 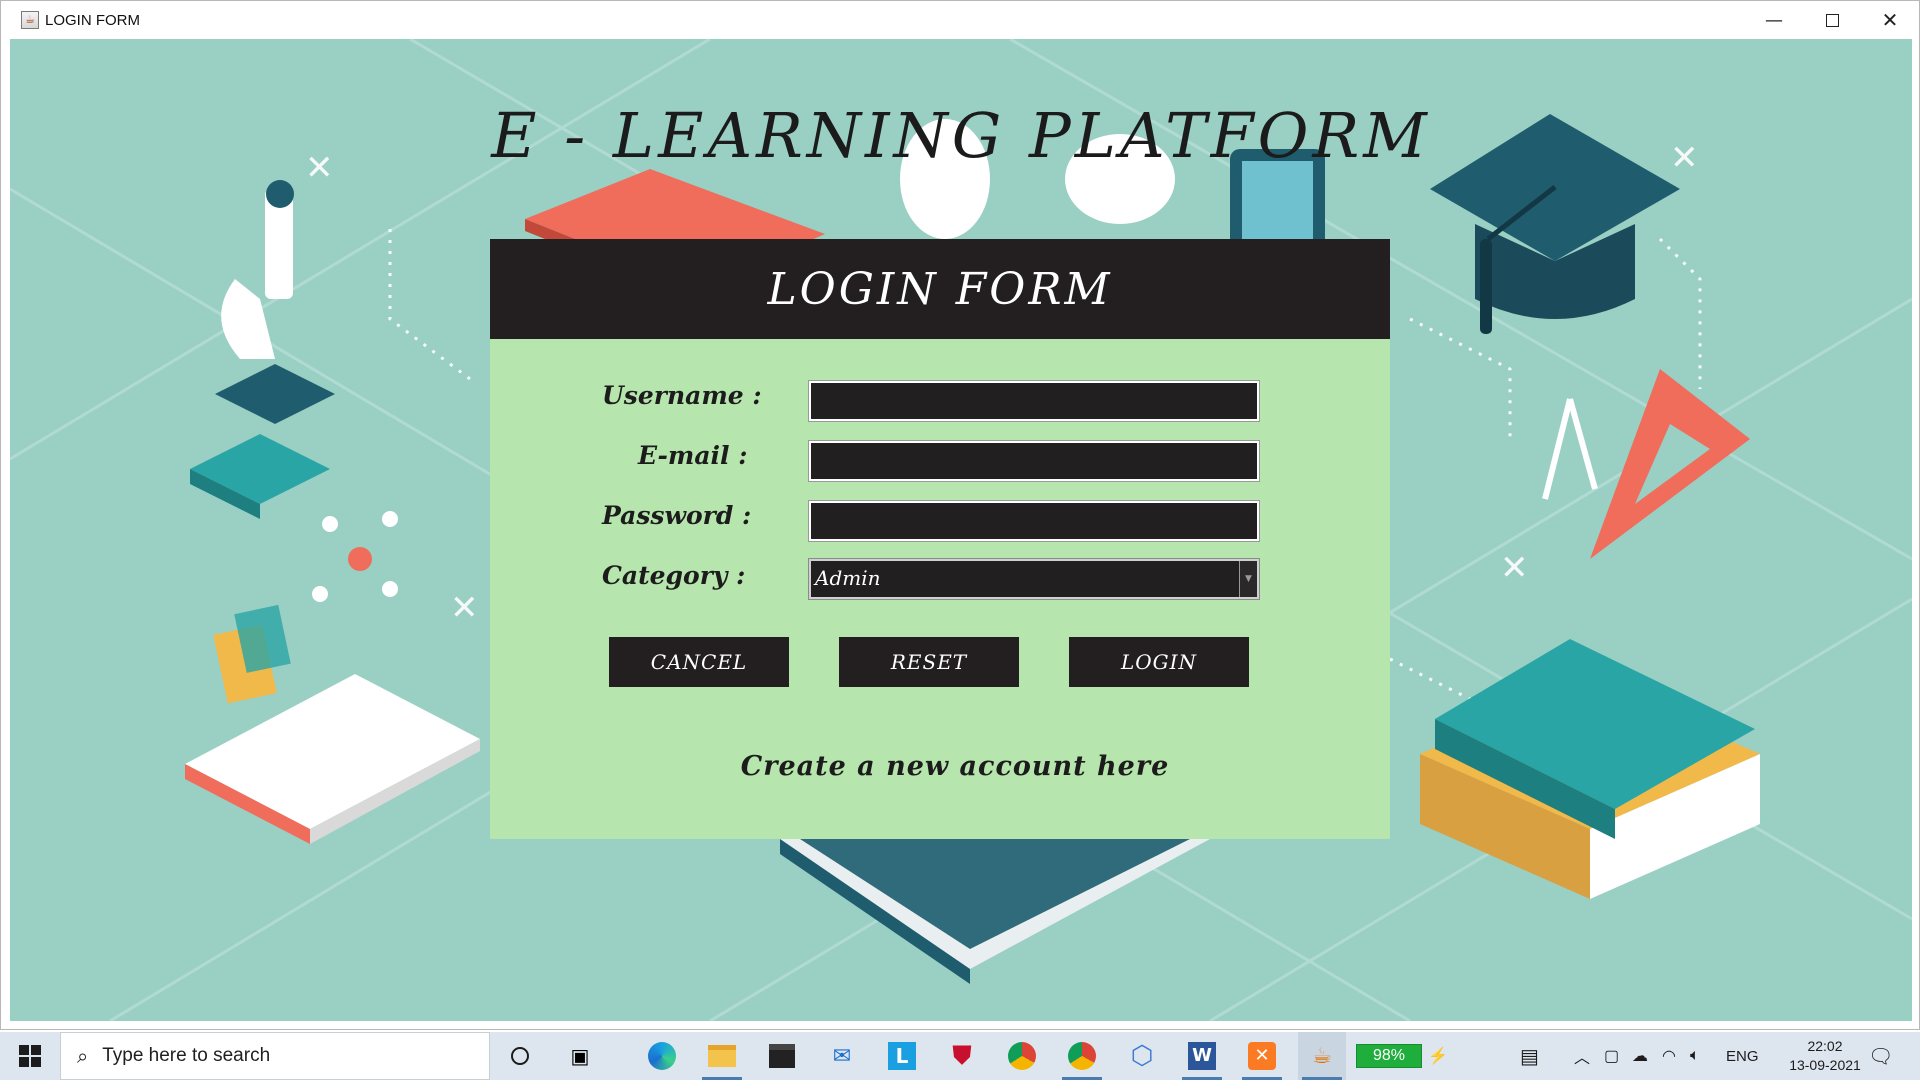 I want to click on cortana-icon, so click(x=520, y=1056).